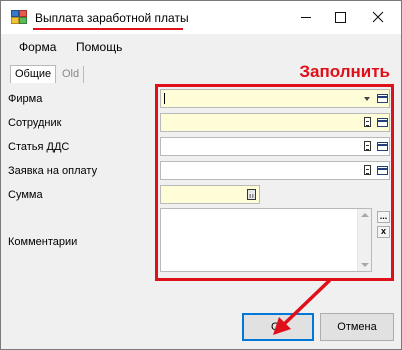 This screenshot has height=350, width=402. I want to click on menu-bar: Форма Помощь, so click(201, 46).